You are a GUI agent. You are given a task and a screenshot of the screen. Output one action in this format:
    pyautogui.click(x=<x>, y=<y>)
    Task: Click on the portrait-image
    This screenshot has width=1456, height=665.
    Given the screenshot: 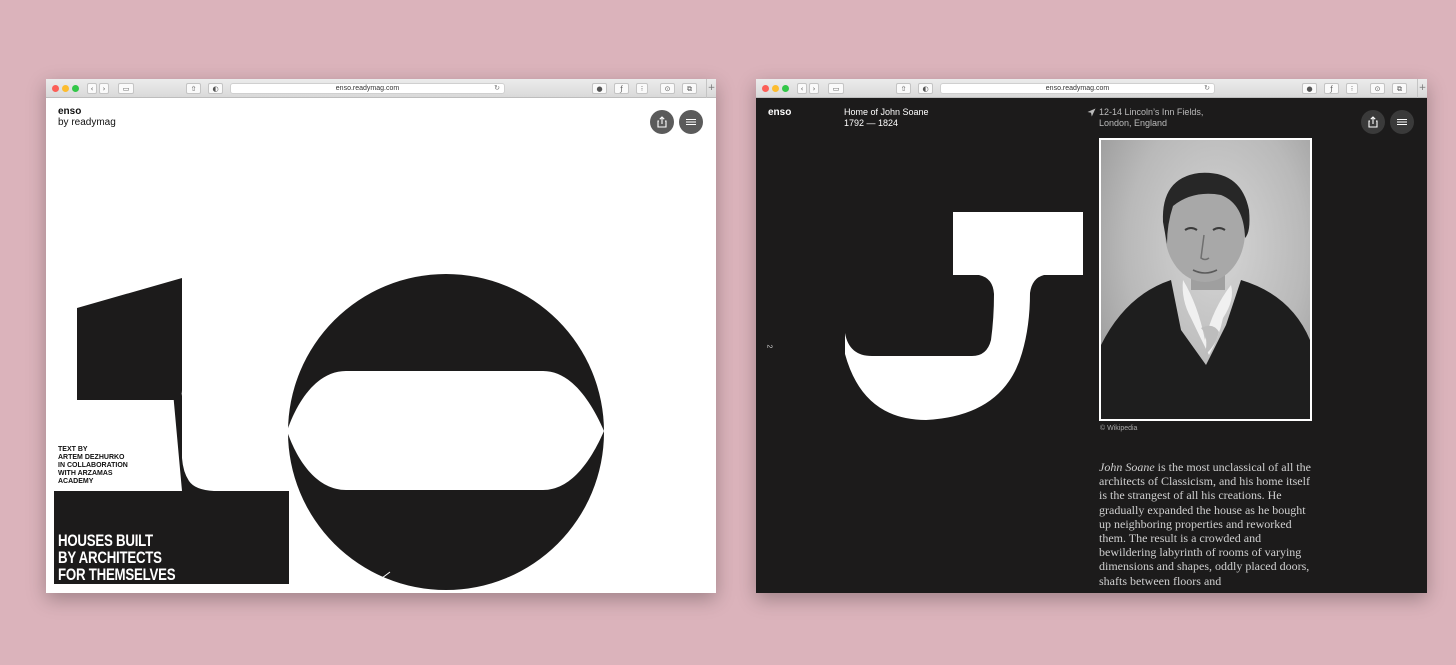 What is the action you would take?
    pyautogui.click(x=1205, y=279)
    